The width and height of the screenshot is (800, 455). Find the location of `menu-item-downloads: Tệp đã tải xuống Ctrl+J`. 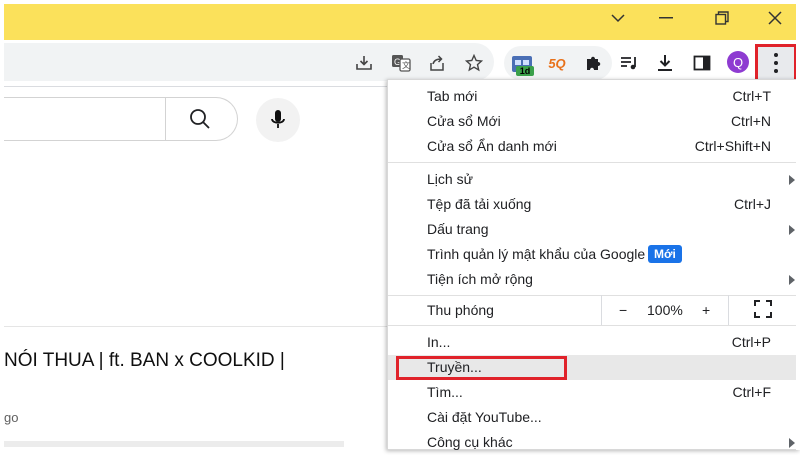

menu-item-downloads: Tệp đã tải xuống Ctrl+J is located at coordinates (593, 204).